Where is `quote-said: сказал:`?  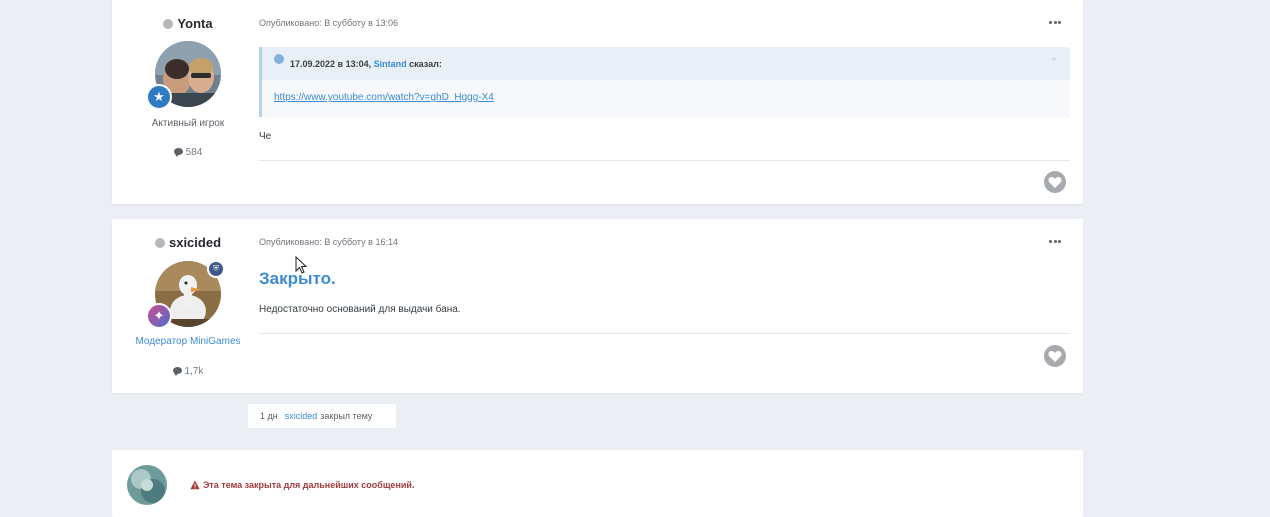
quote-said: сказал: is located at coordinates (425, 63).